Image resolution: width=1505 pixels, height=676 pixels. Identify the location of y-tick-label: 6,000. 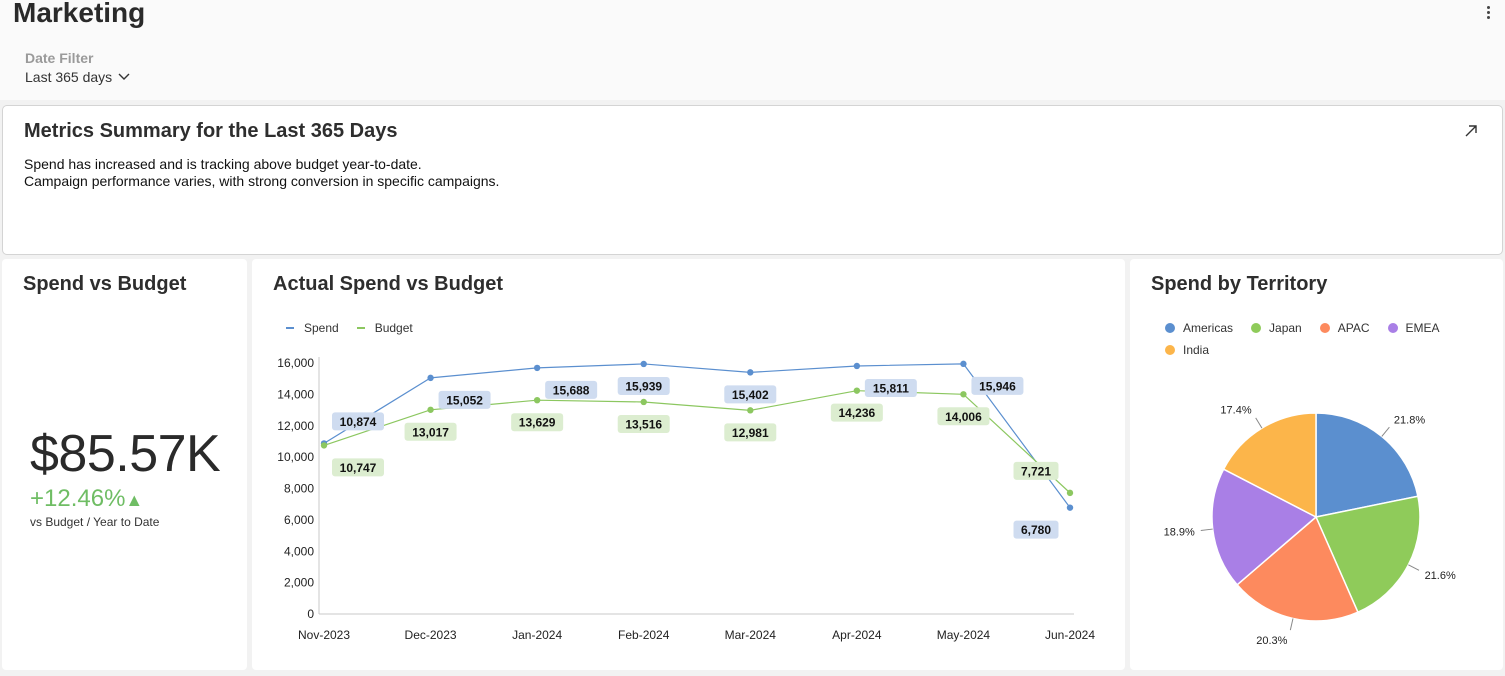
(299, 520).